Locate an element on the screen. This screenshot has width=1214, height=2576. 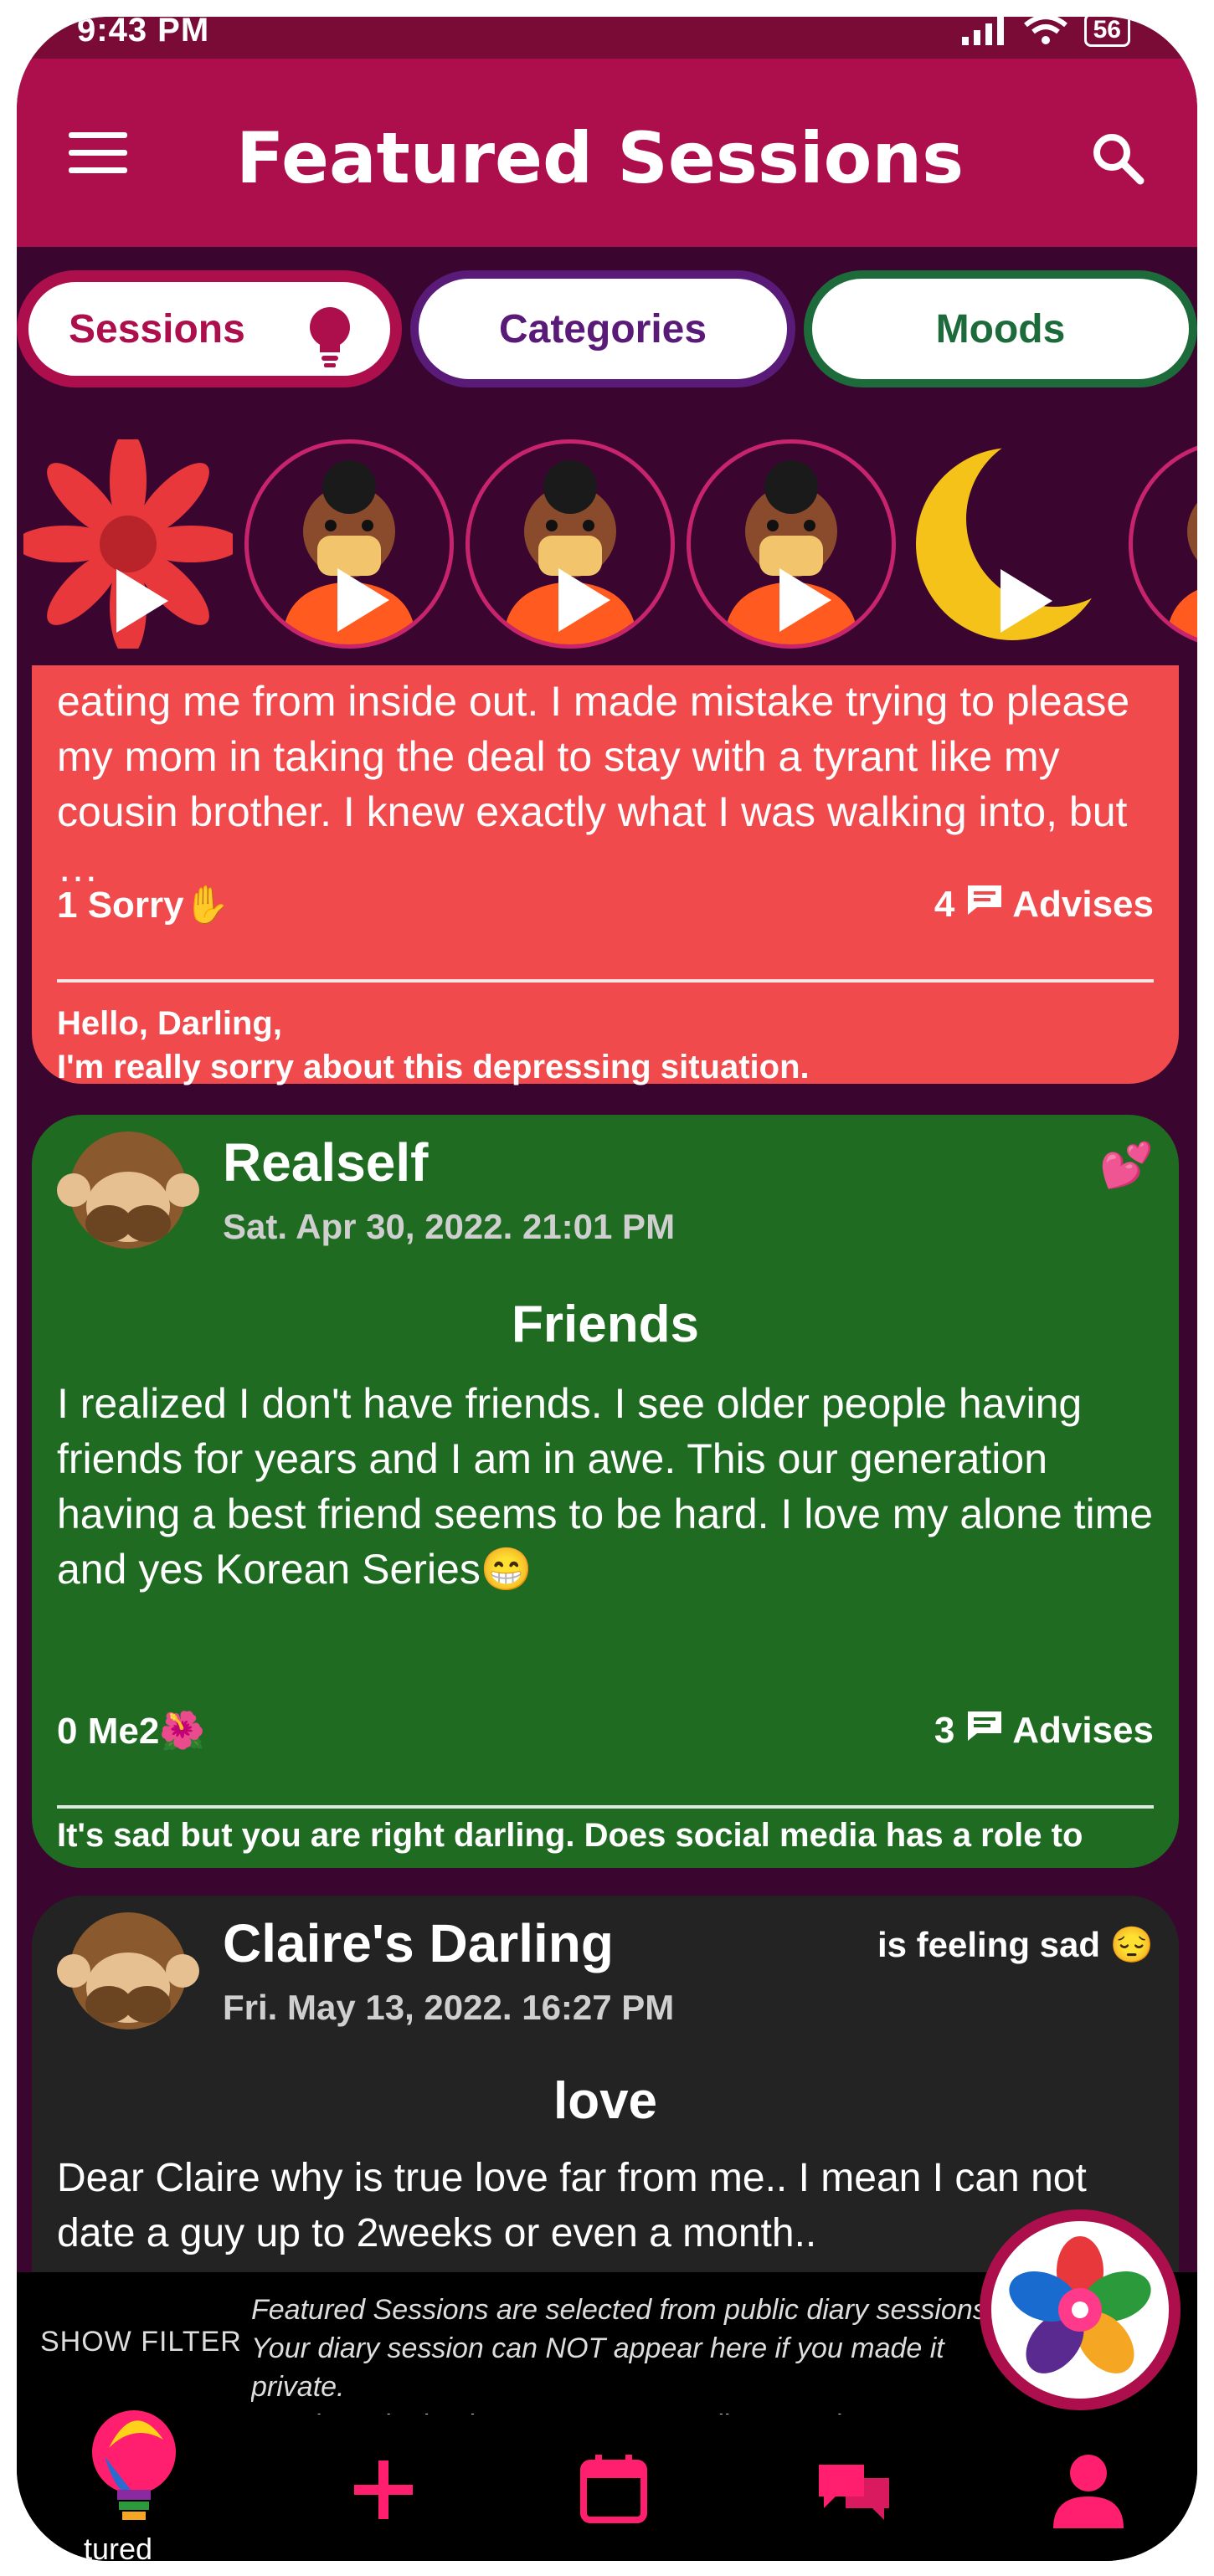
spinning-flower-icon is located at coordinates (1080, 2304).